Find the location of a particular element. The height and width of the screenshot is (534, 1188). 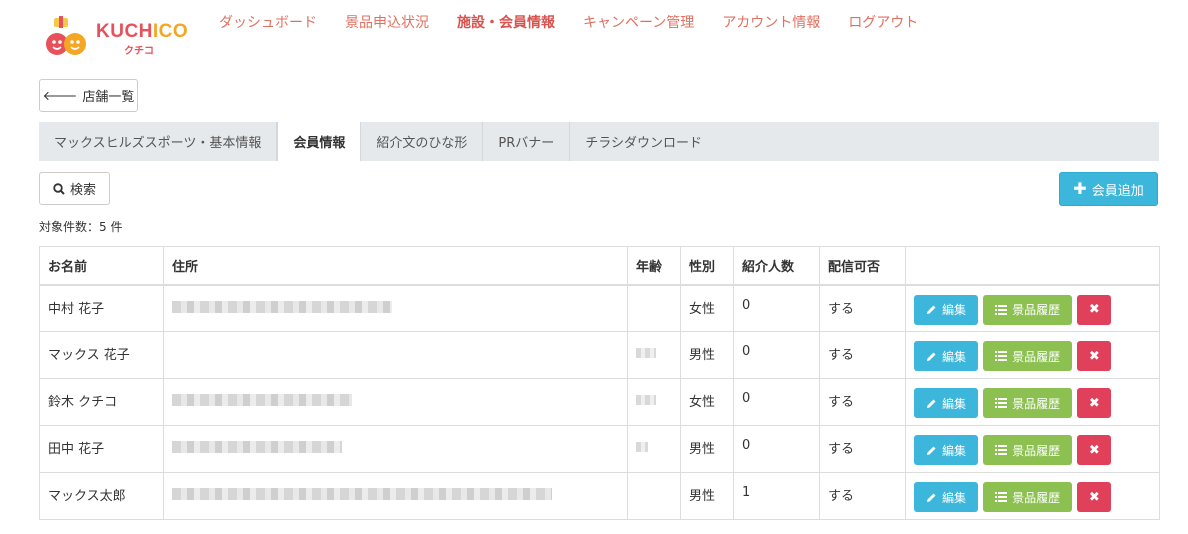

tab-member-info: 会員情報 is located at coordinates (319, 141).